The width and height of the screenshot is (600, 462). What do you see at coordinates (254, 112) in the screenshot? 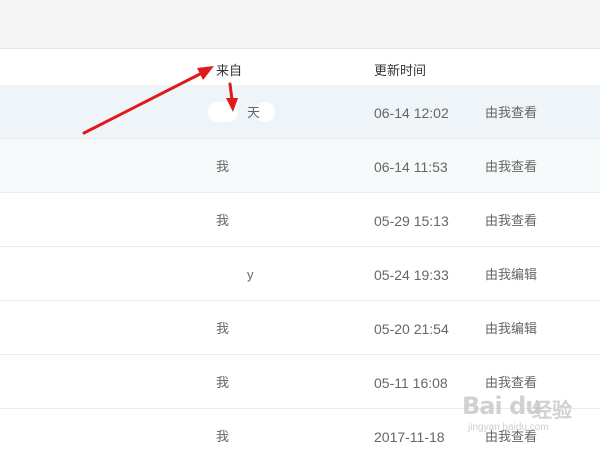
I see `from-cell: 天` at bounding box center [254, 112].